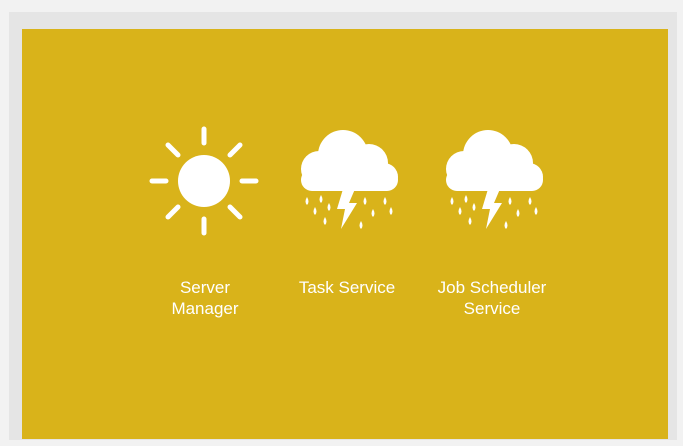 The height and width of the screenshot is (446, 683). What do you see at coordinates (205, 298) in the screenshot?
I see `service-label: Server Manager` at bounding box center [205, 298].